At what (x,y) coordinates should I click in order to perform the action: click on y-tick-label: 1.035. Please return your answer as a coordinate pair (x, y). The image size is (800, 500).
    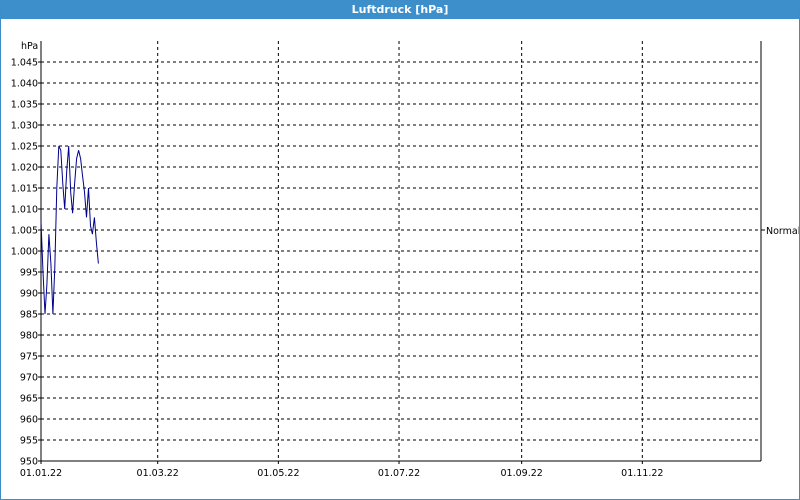
    Looking at the image, I should click on (24, 105).